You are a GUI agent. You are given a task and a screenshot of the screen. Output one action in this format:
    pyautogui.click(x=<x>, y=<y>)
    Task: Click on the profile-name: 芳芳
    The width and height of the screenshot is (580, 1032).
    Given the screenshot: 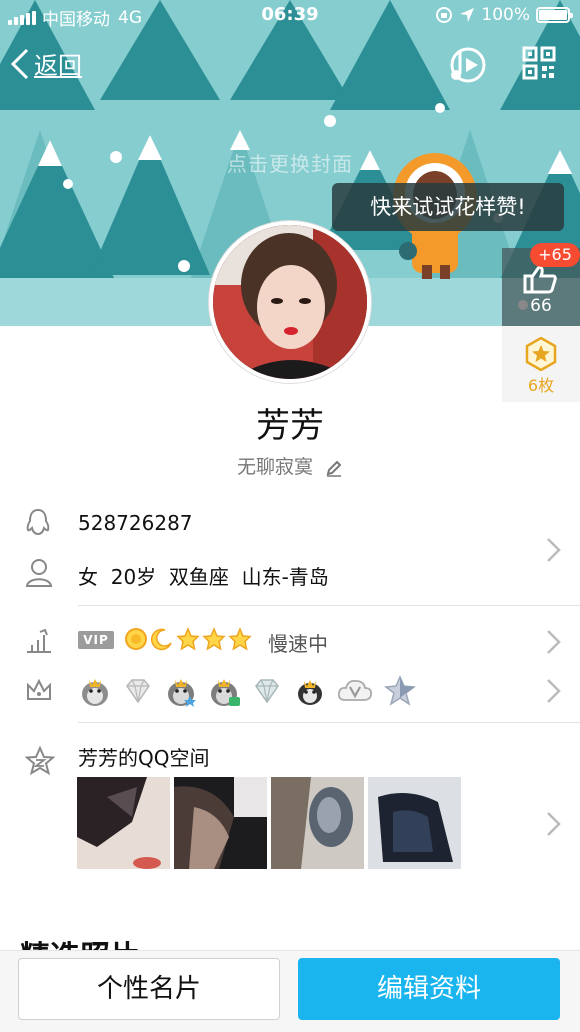 What is the action you would take?
    pyautogui.click(x=290, y=426)
    